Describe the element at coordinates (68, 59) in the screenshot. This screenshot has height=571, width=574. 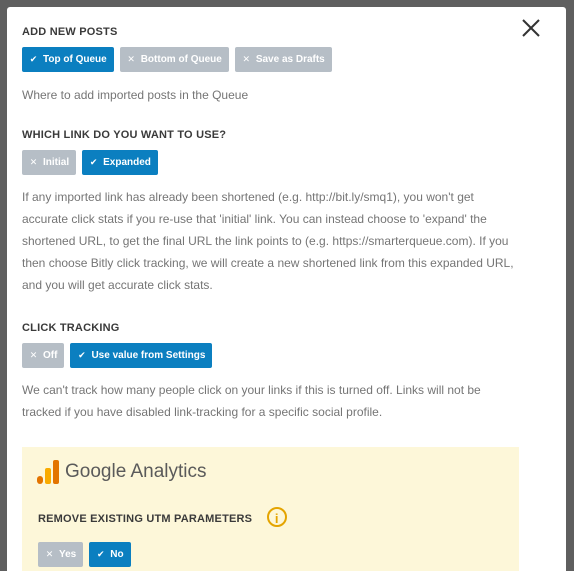
I see `option-top-of-queue: ✔ Top of Queue` at that location.